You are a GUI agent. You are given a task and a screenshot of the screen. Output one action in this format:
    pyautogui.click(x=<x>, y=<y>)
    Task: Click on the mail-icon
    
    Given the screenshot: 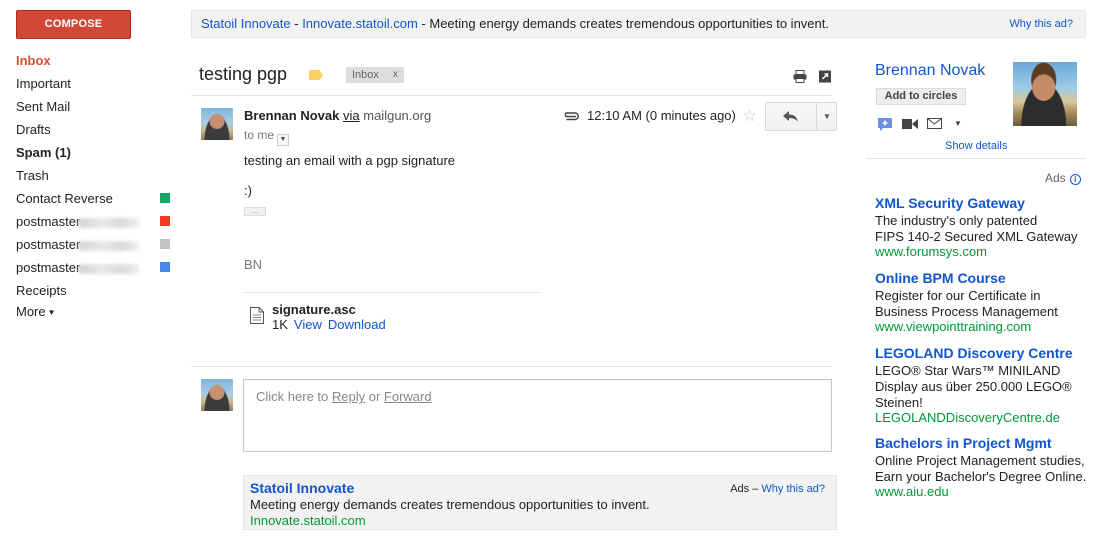 What is the action you would take?
    pyautogui.click(x=934, y=123)
    